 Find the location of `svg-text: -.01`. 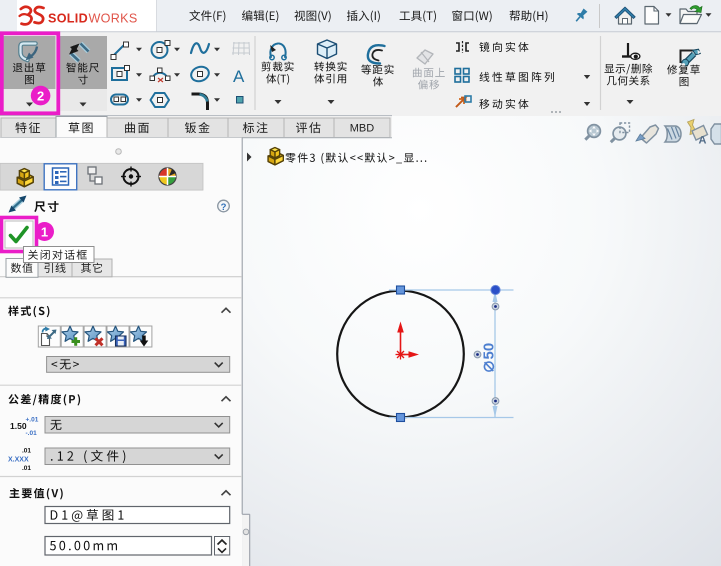

svg-text: -.01 is located at coordinates (32, 433).